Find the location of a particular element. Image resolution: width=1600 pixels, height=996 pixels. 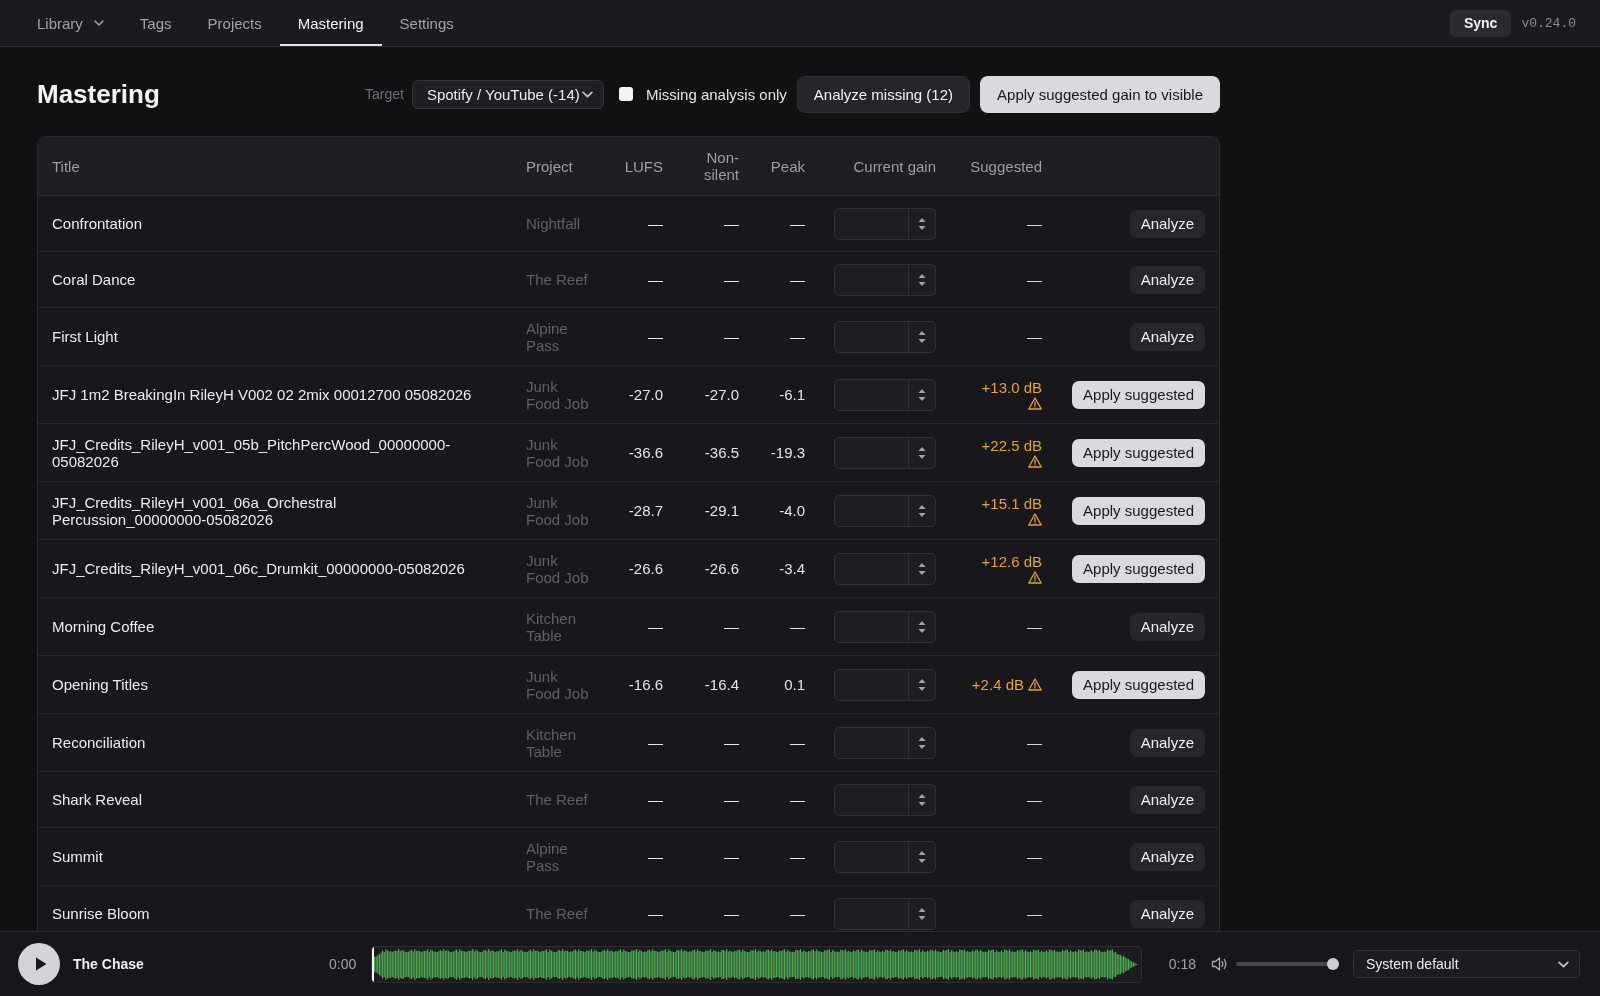

column-header: Current gain is located at coordinates (894, 166).